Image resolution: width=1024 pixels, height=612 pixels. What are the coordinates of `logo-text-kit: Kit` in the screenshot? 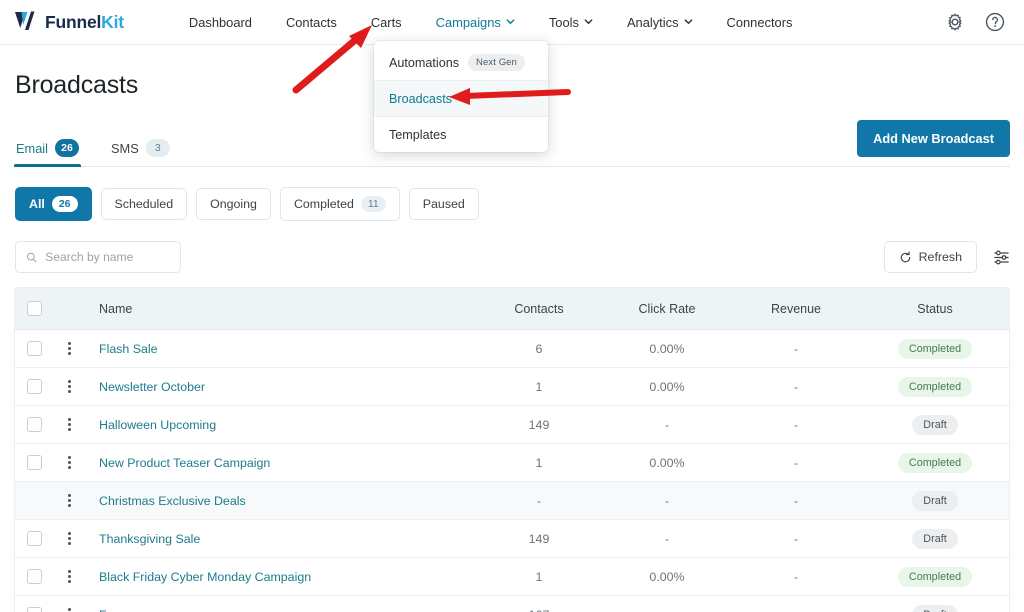 It's located at (112, 21).